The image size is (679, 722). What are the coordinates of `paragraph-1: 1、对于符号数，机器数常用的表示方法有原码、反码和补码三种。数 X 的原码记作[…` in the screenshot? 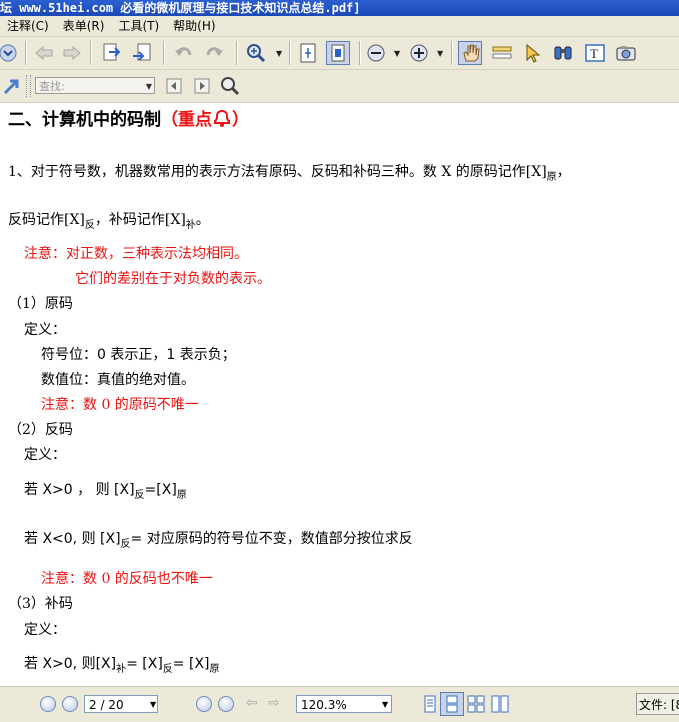 It's located at (289, 172).